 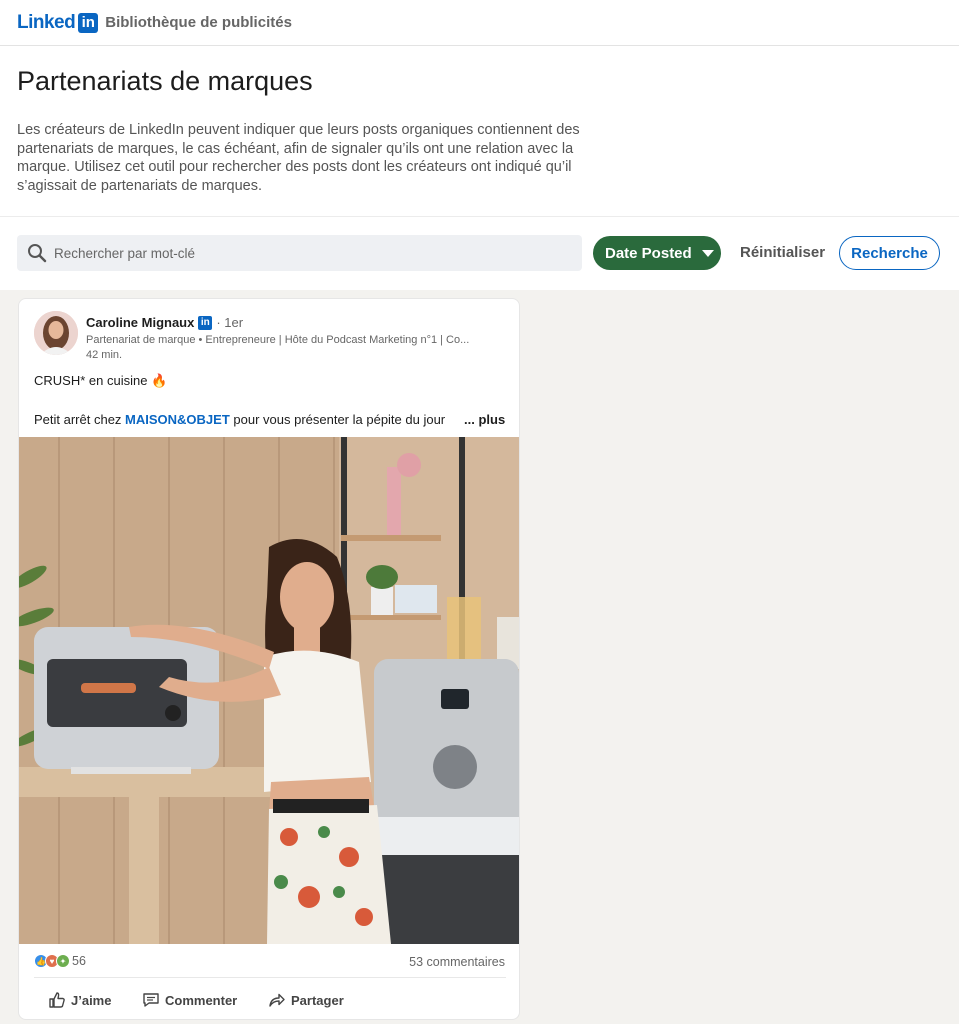 What do you see at coordinates (230, 322) in the screenshot?
I see `connection-degree: · 1er` at bounding box center [230, 322].